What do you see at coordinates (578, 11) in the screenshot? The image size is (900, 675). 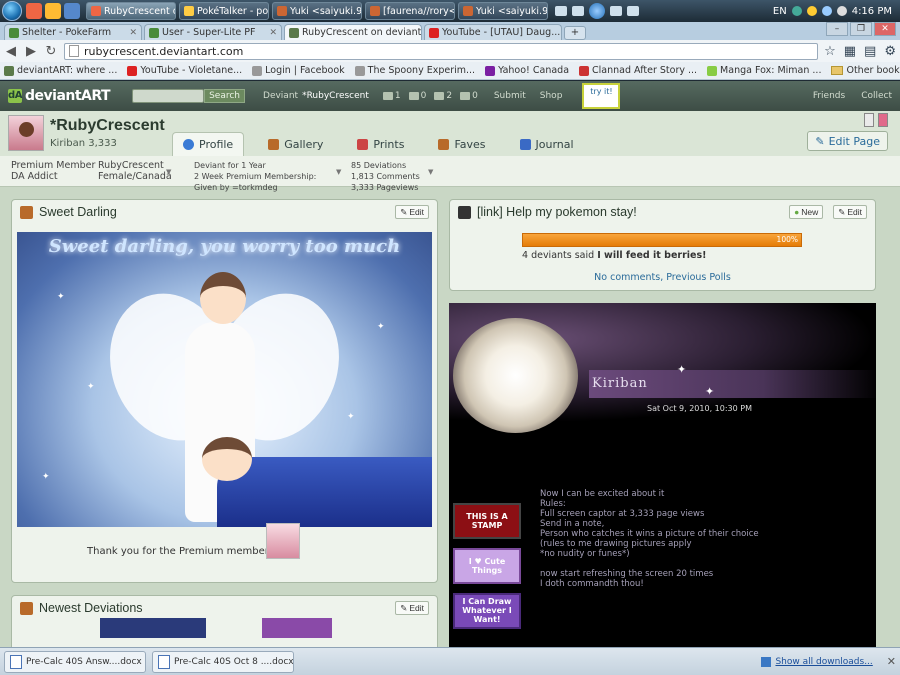 I see `previous-icon` at bounding box center [578, 11].